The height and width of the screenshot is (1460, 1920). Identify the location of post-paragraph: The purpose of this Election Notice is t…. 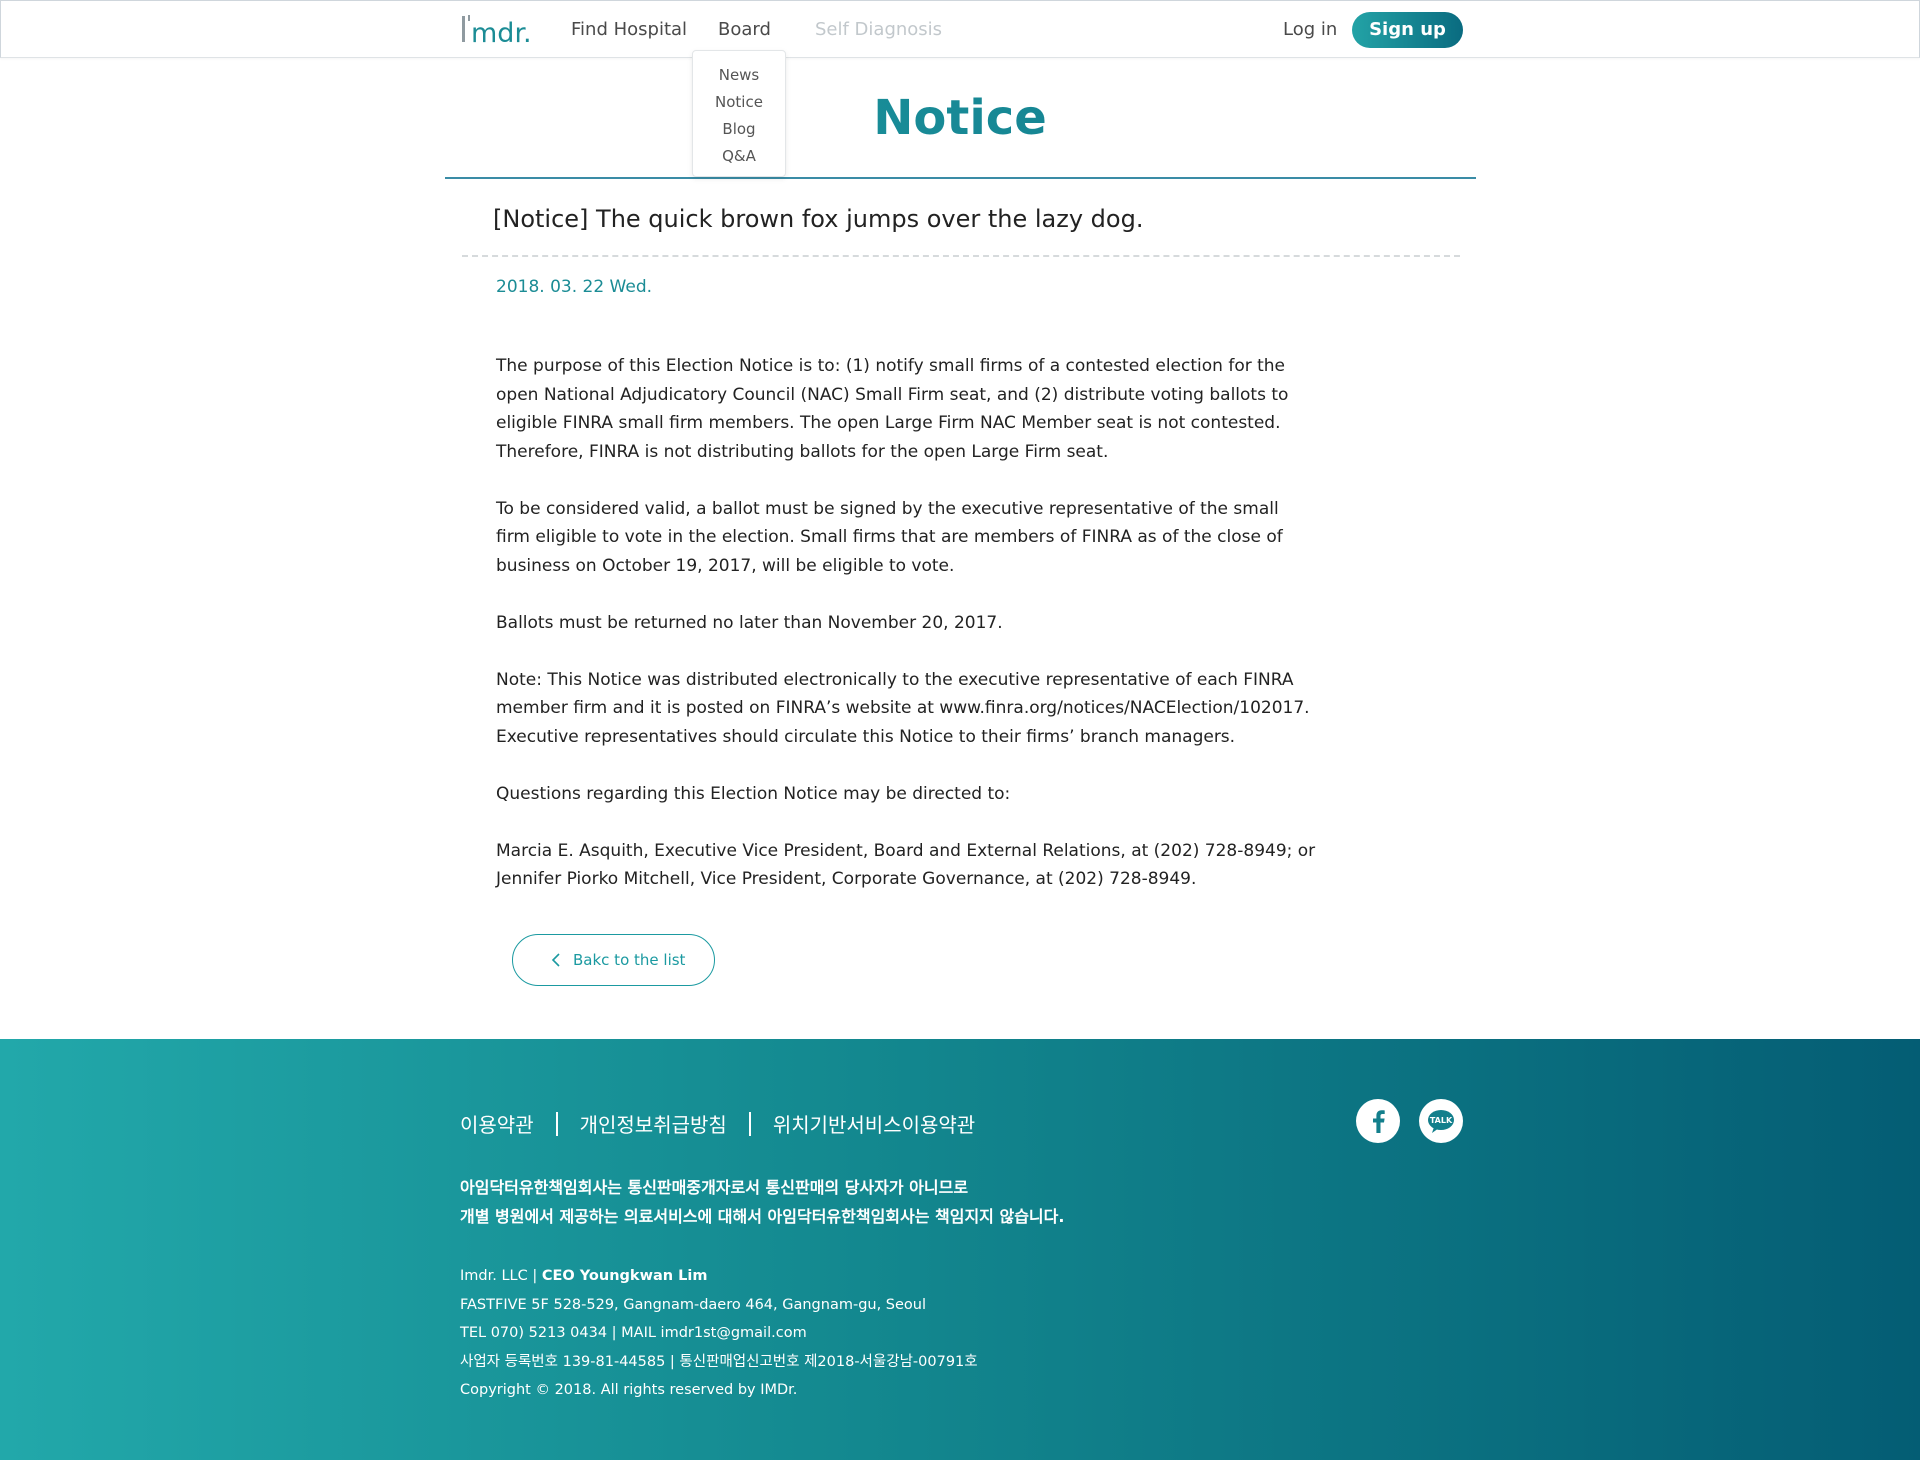
(892, 409).